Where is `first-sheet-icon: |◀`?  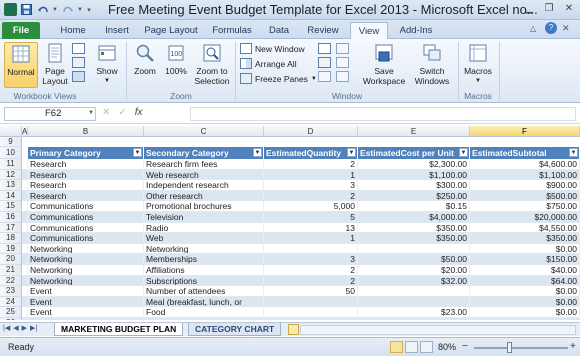
first-sheet-icon: |◀ is located at coordinates (6, 328).